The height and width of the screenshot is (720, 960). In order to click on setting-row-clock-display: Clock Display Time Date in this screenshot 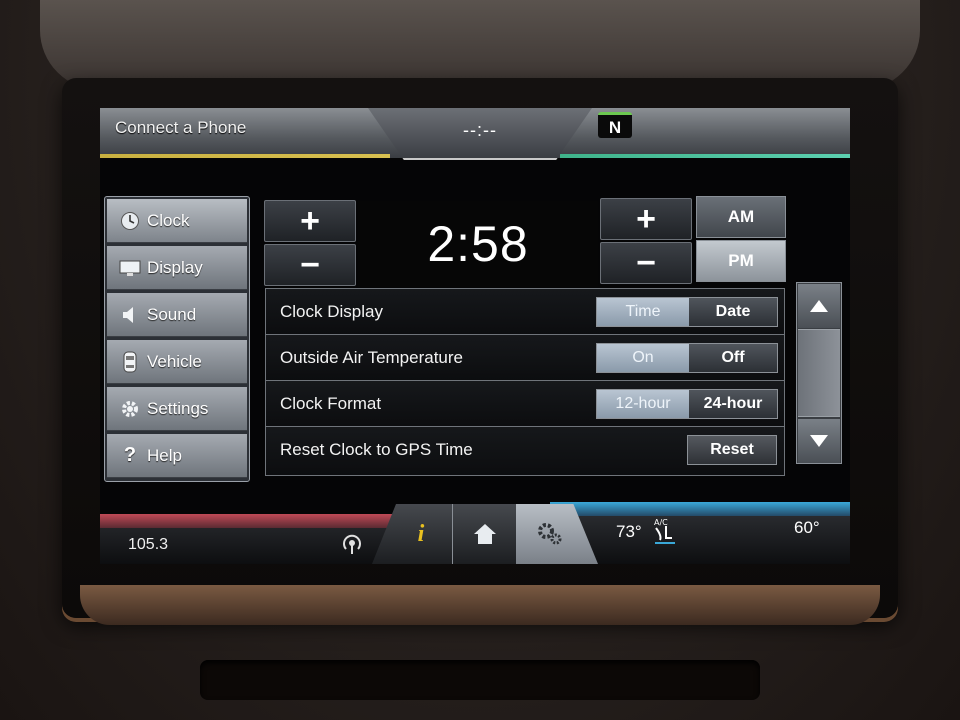, I will do `click(525, 312)`.